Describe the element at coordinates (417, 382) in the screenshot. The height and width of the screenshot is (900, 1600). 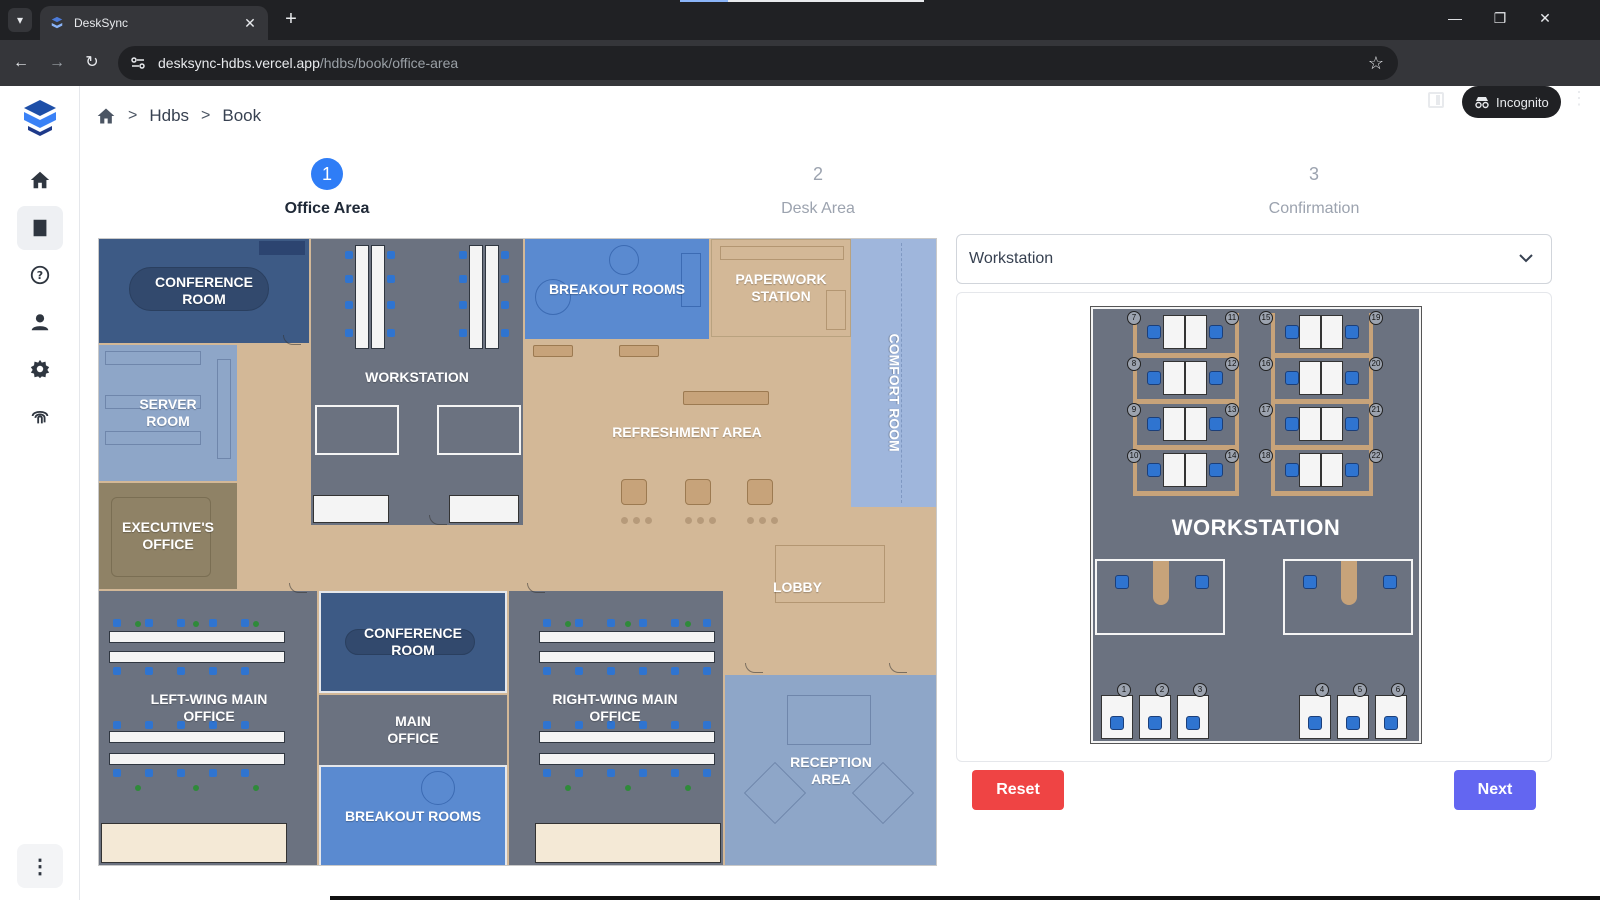
I see `room-workstation: WORKSTATION` at that location.